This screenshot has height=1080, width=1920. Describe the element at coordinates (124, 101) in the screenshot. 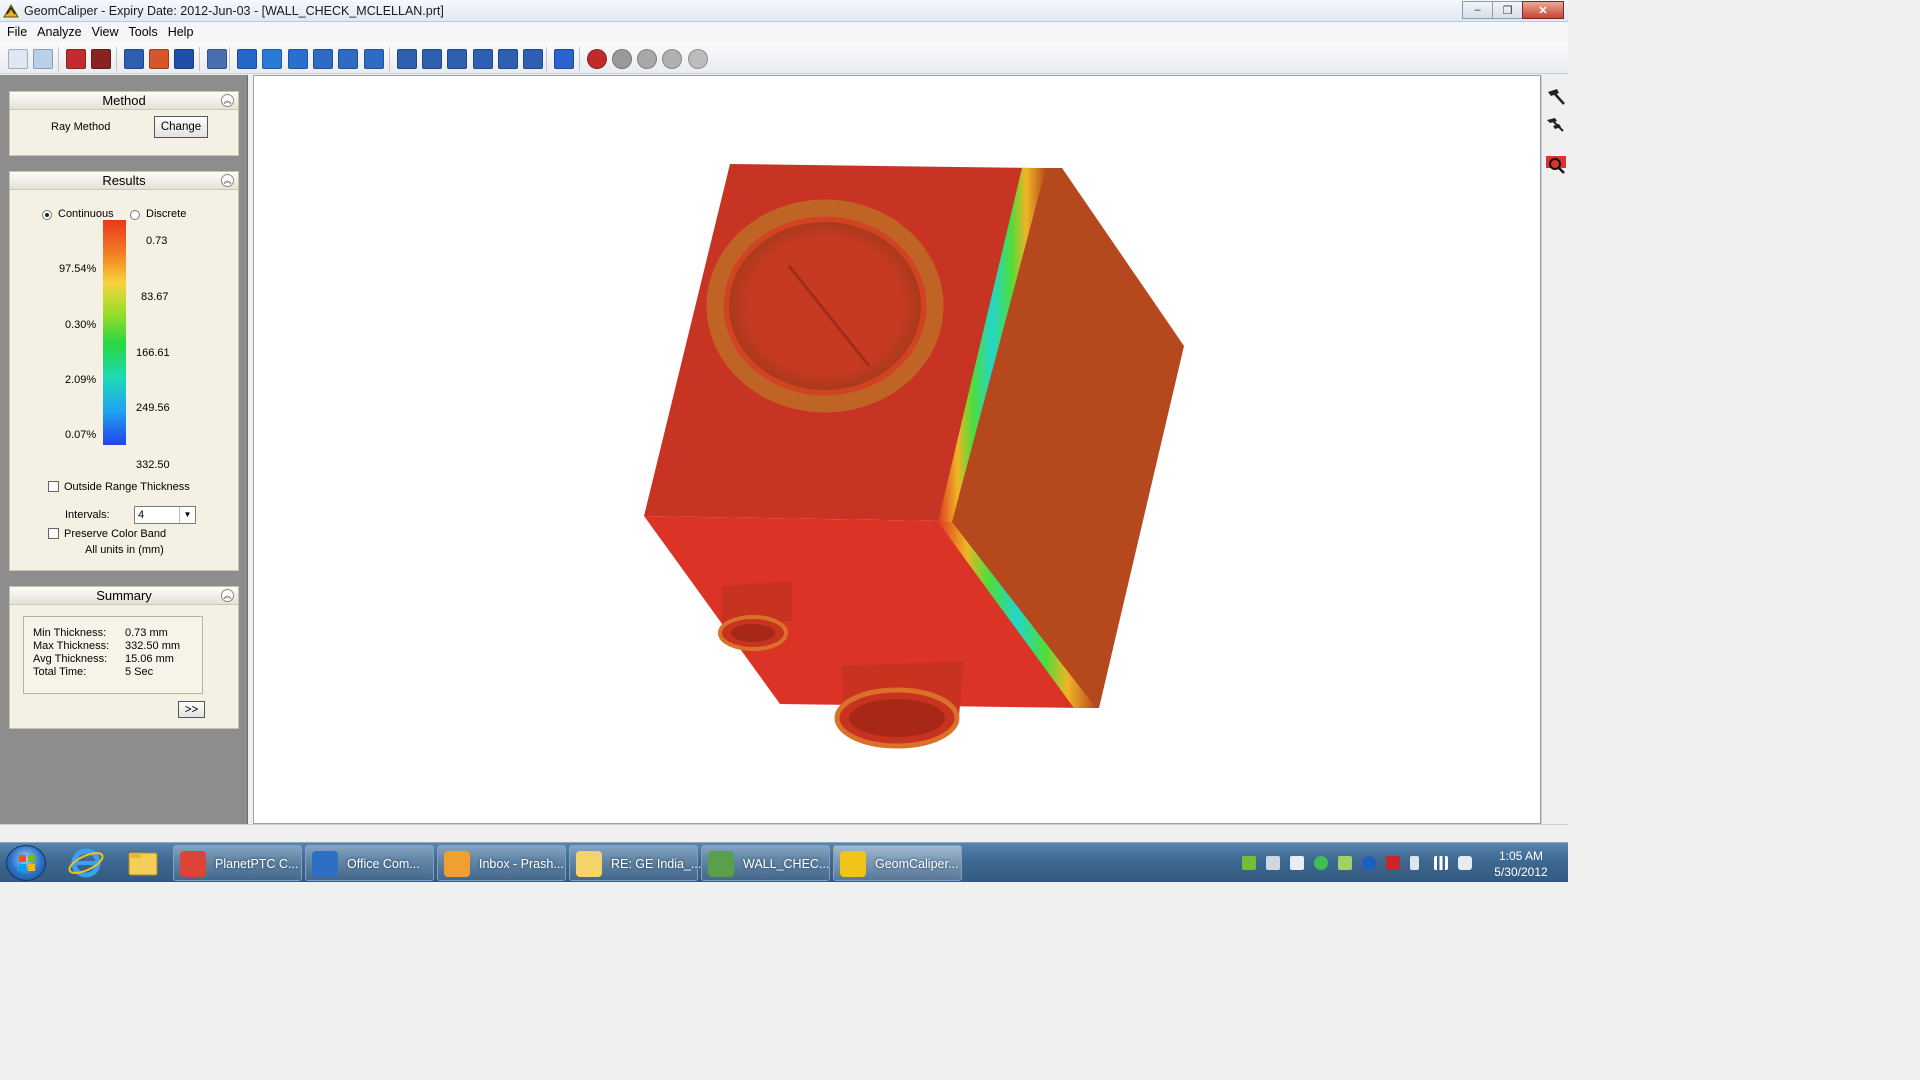

I see `method-panel-header: Method ︽` at that location.